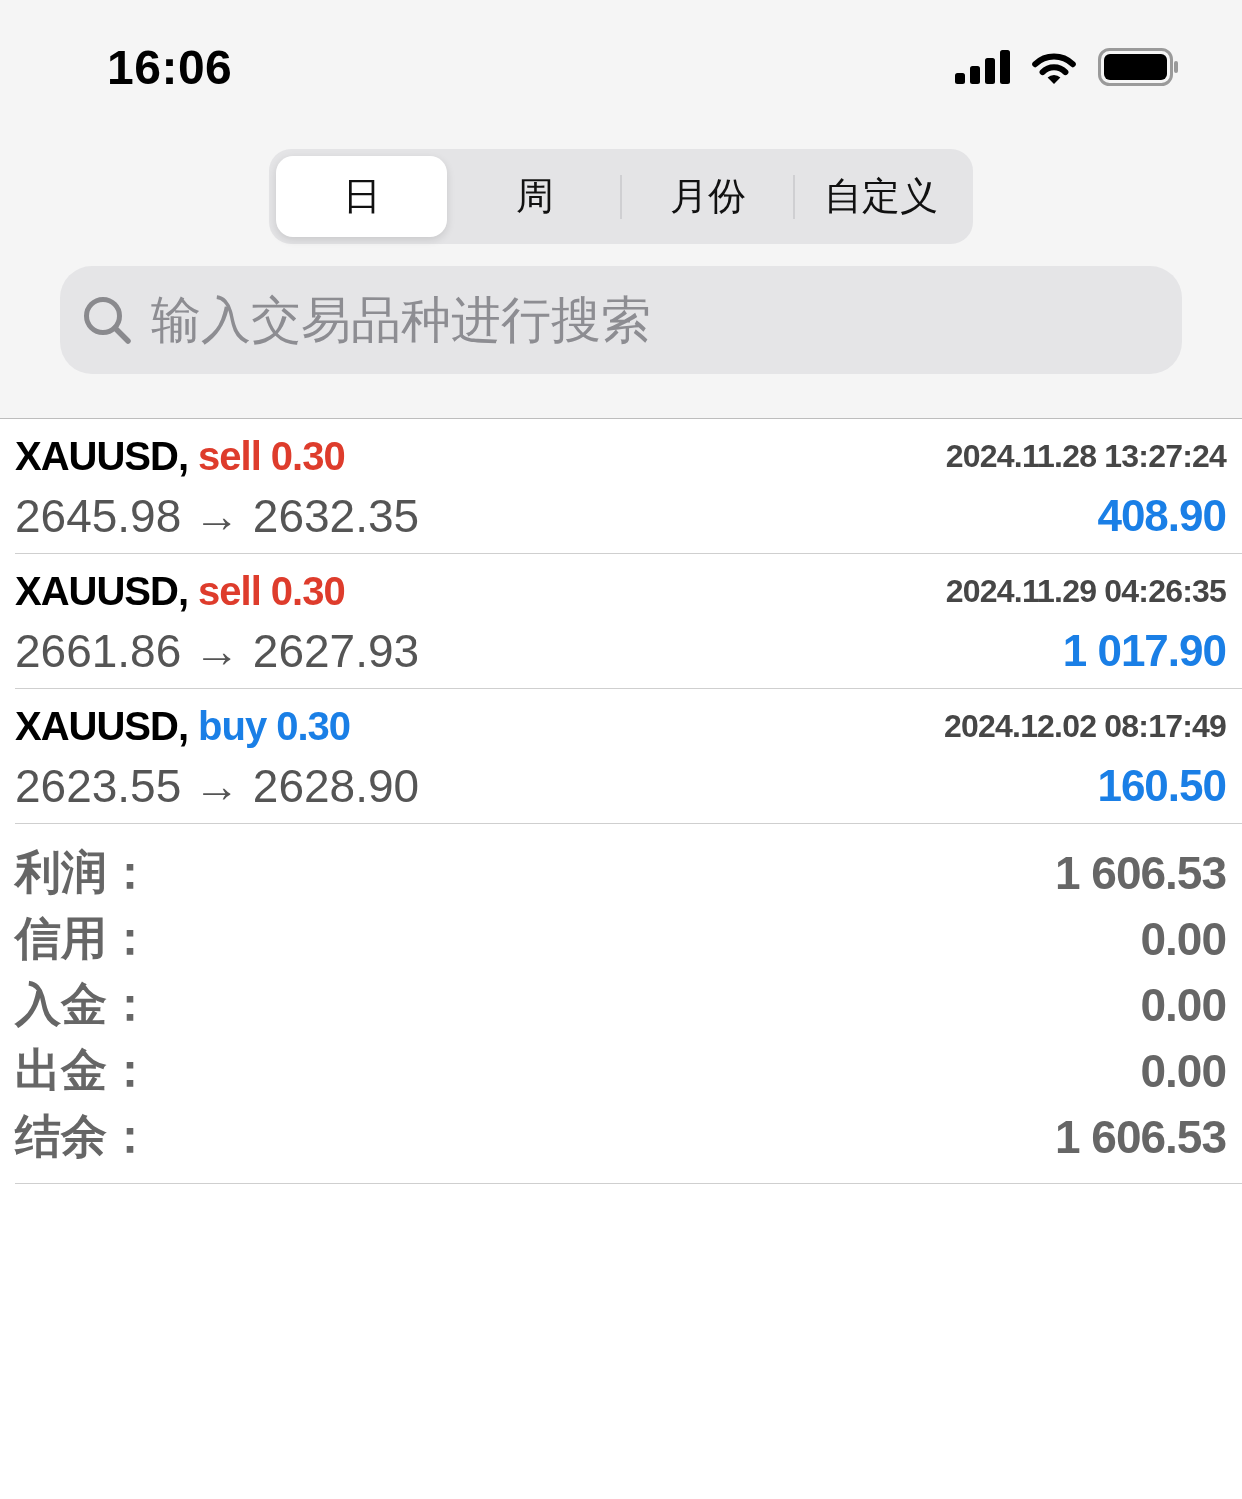 This screenshot has height=1499, width=1242. I want to click on summary-label: 利润：, so click(84, 872).